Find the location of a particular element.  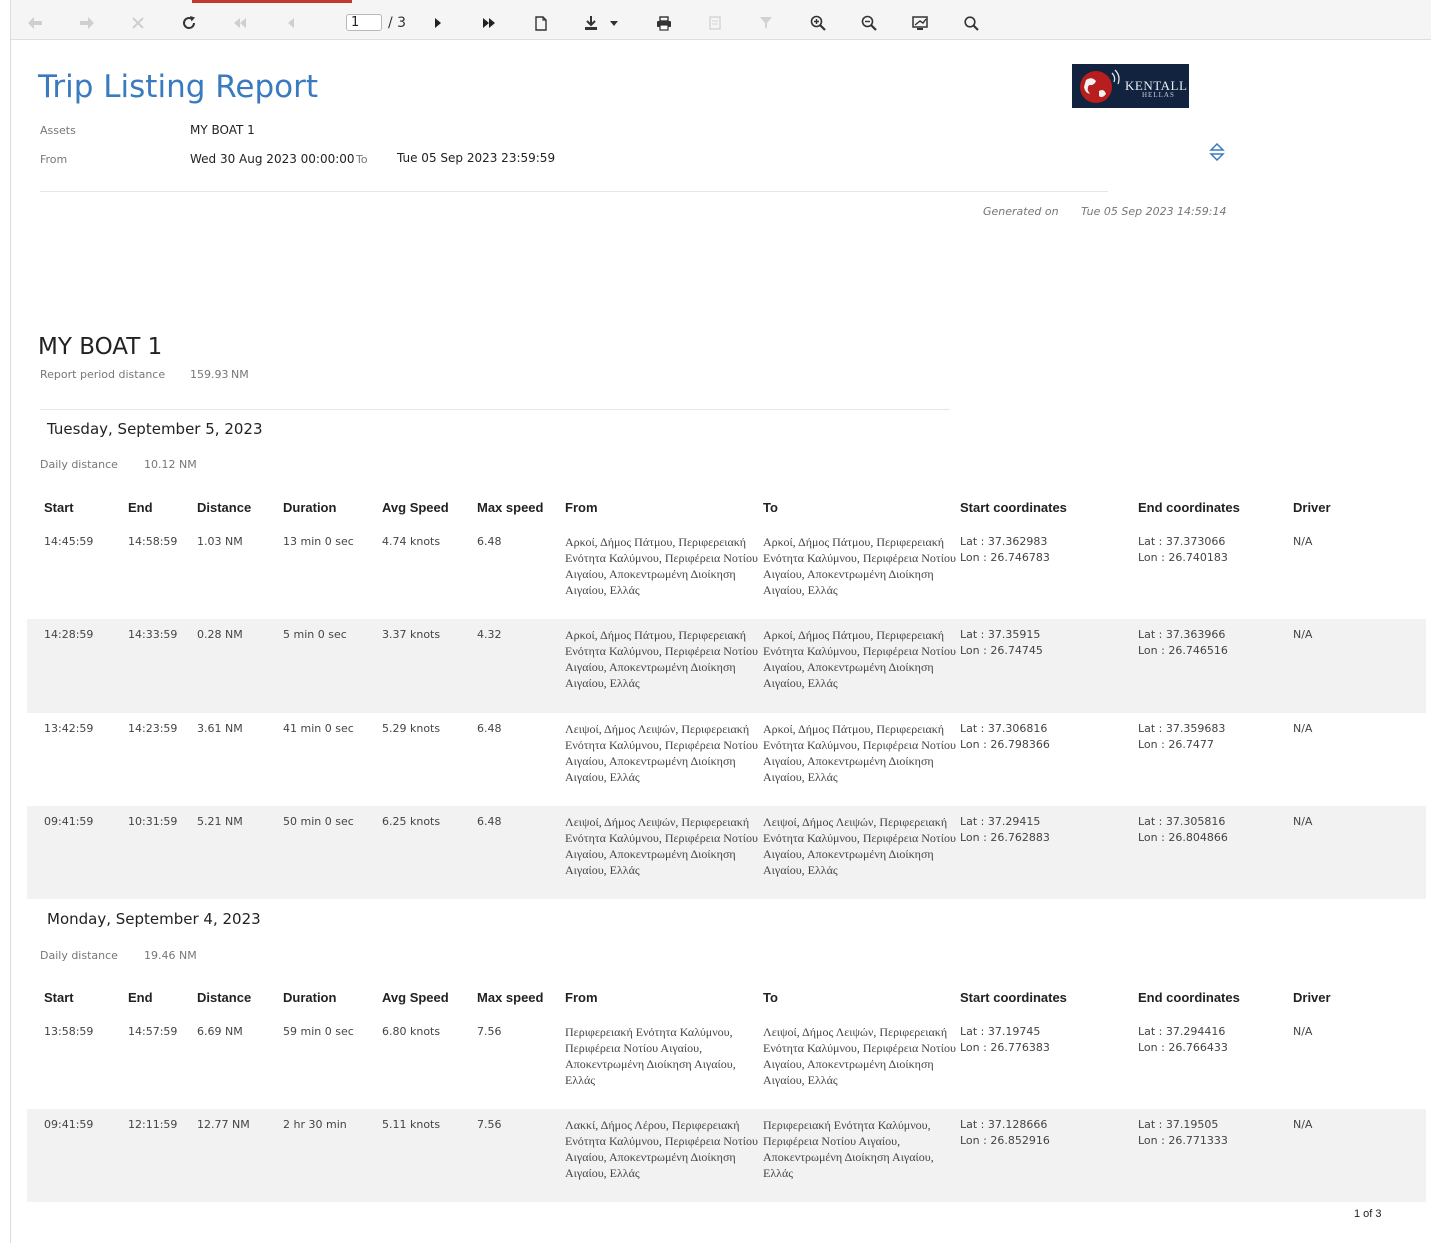

from-label: From is located at coordinates (54, 159).